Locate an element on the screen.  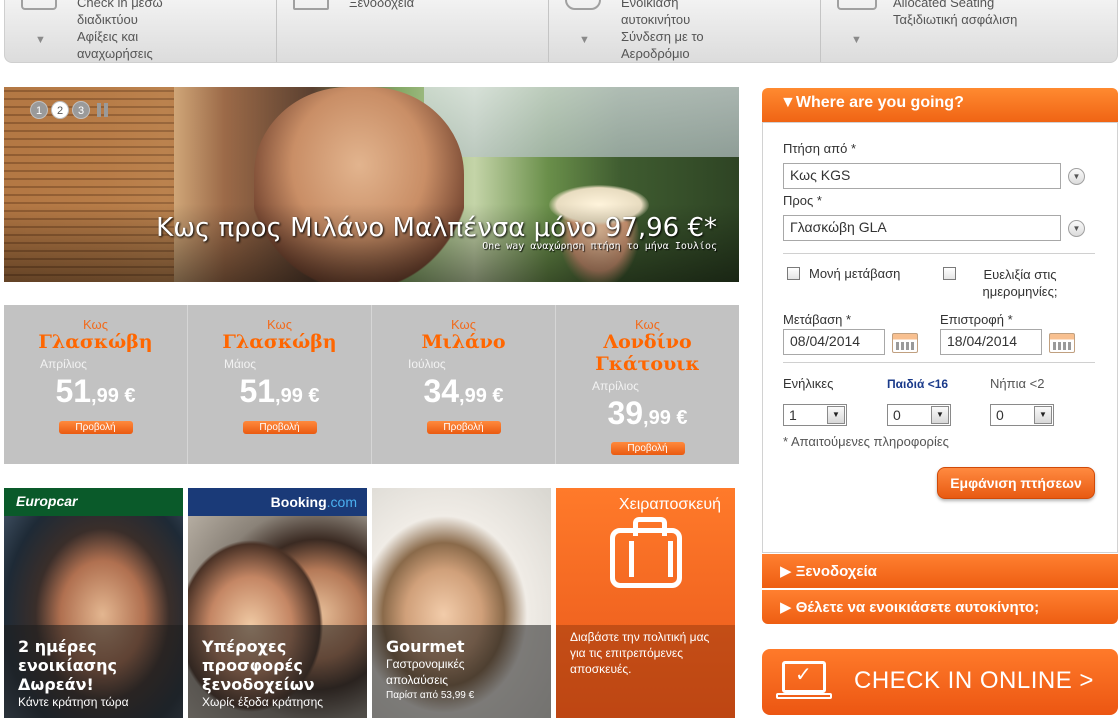
car-icon is located at coordinates (583, 5).